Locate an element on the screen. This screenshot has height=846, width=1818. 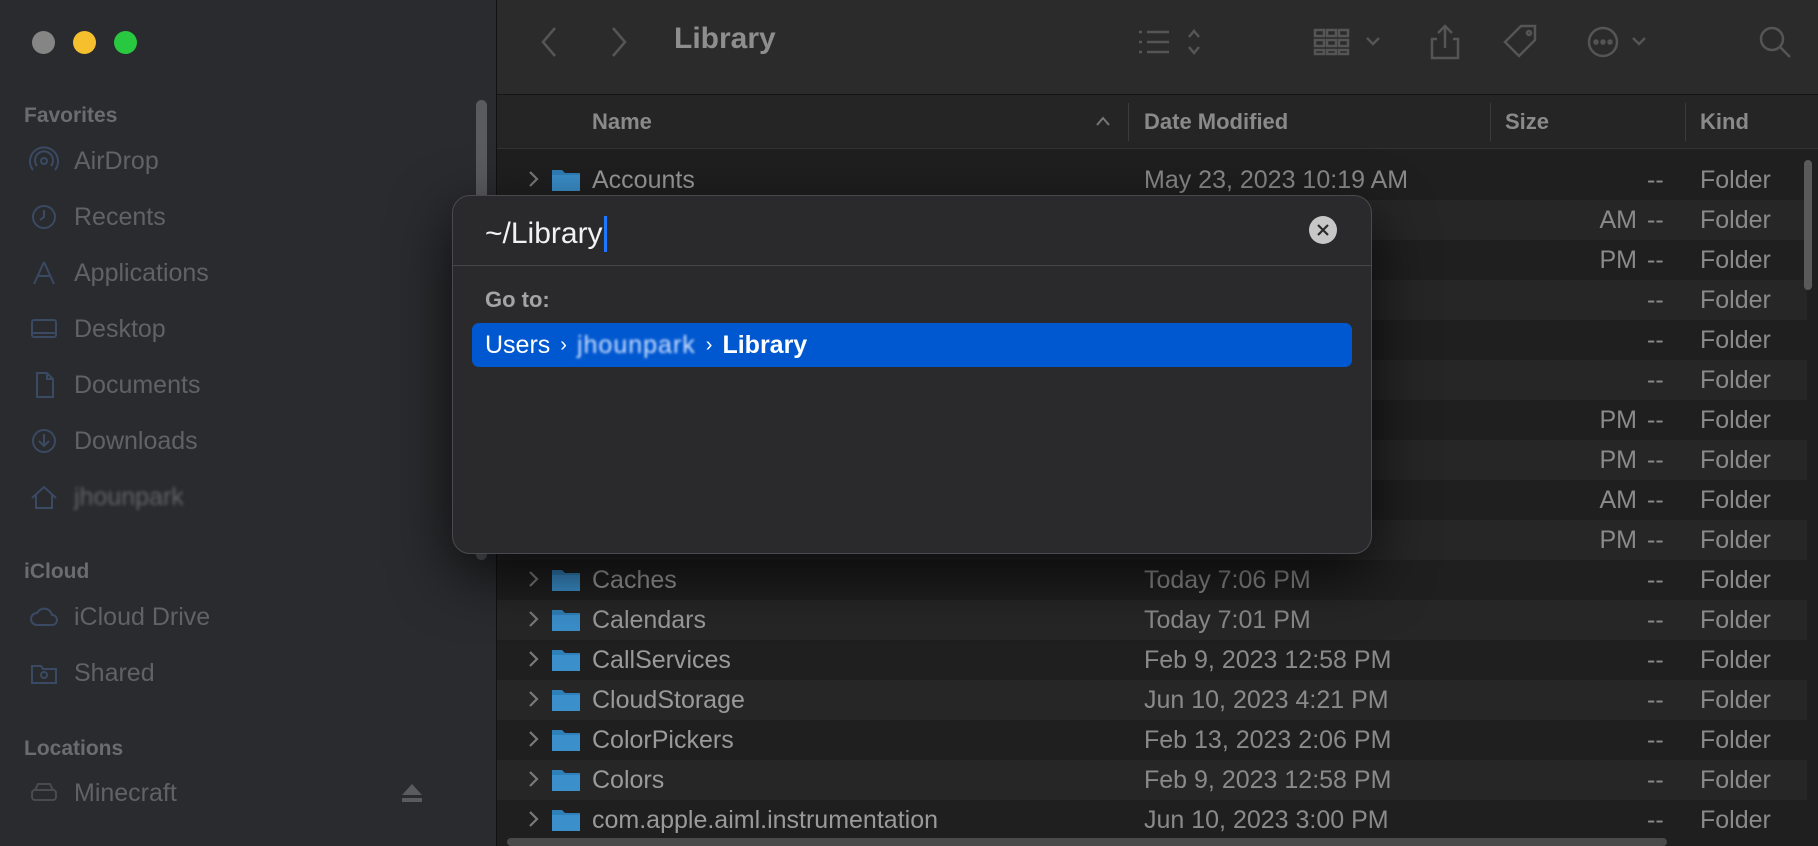
tag-icon is located at coordinates (1520, 41).